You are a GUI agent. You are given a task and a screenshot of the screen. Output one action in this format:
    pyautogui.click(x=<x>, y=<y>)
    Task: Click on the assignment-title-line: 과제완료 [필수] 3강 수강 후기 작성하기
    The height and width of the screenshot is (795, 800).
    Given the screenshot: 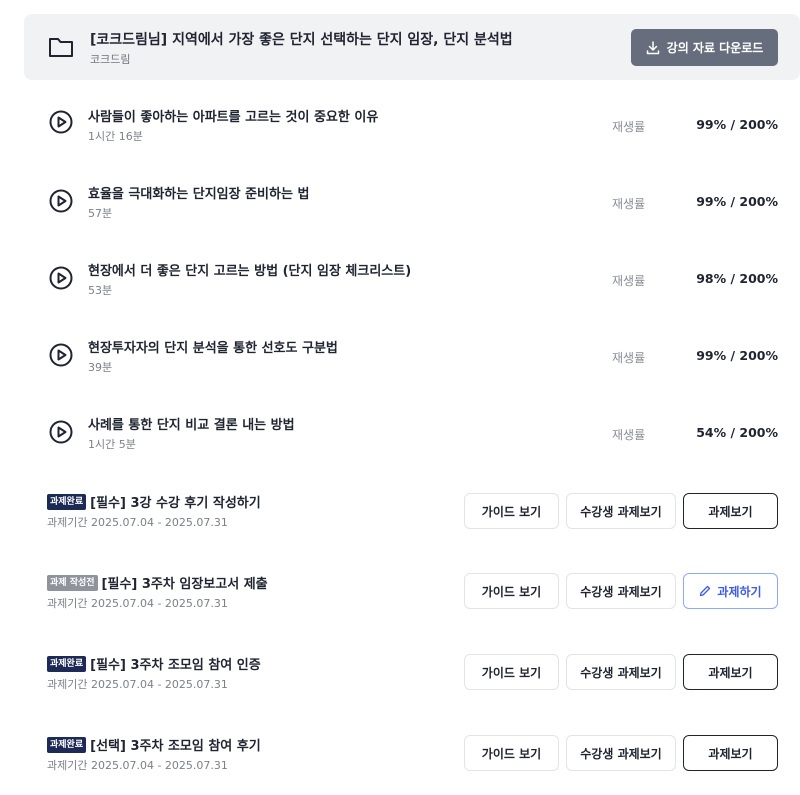 What is the action you would take?
    pyautogui.click(x=154, y=501)
    